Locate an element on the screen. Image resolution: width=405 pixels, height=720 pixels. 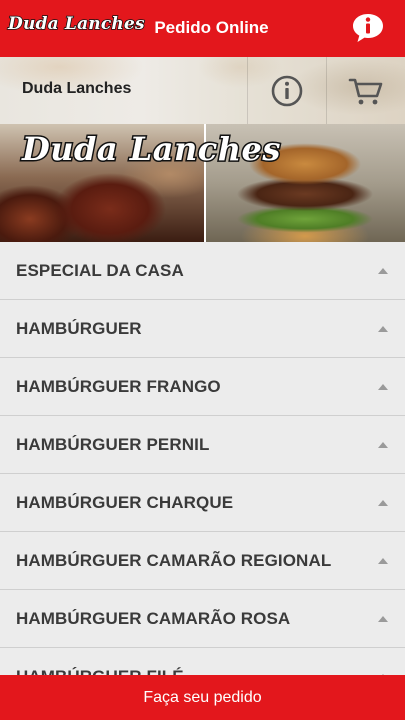
cart-button is located at coordinates (366, 90).